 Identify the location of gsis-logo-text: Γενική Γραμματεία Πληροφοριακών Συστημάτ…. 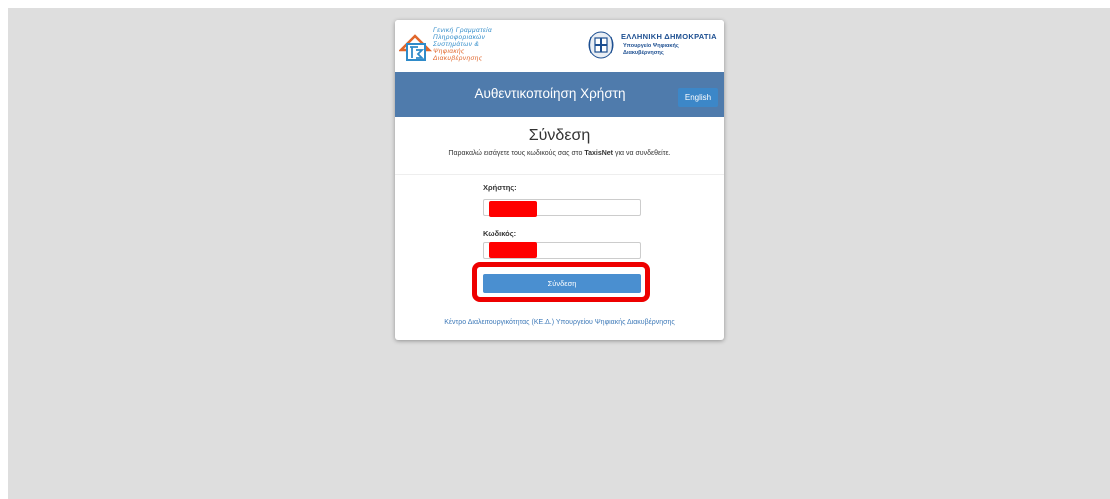
(471, 44).